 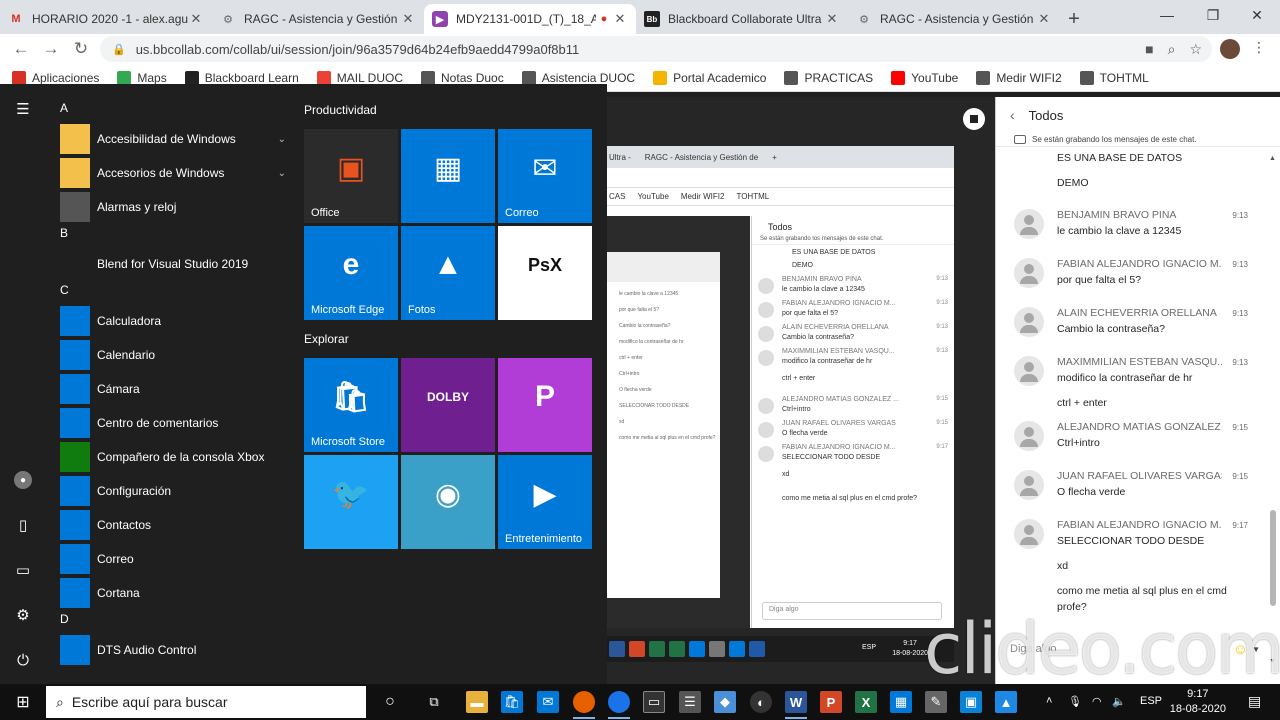 I want to click on store-icon: 🛍, so click(x=512, y=702).